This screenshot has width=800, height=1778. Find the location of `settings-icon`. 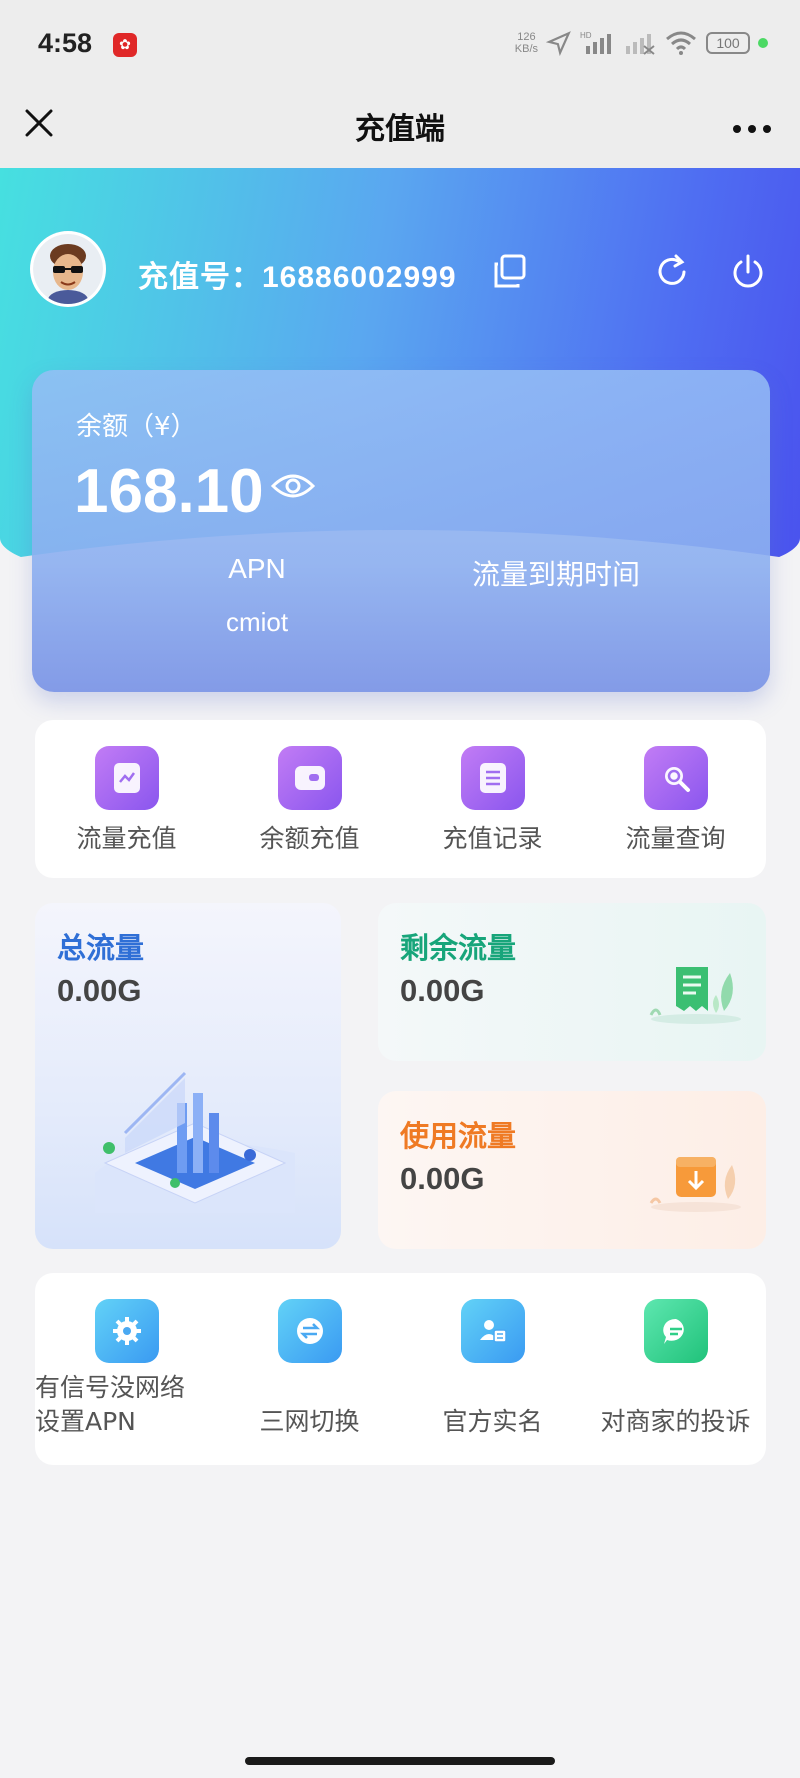

settings-icon is located at coordinates (126, 1331).